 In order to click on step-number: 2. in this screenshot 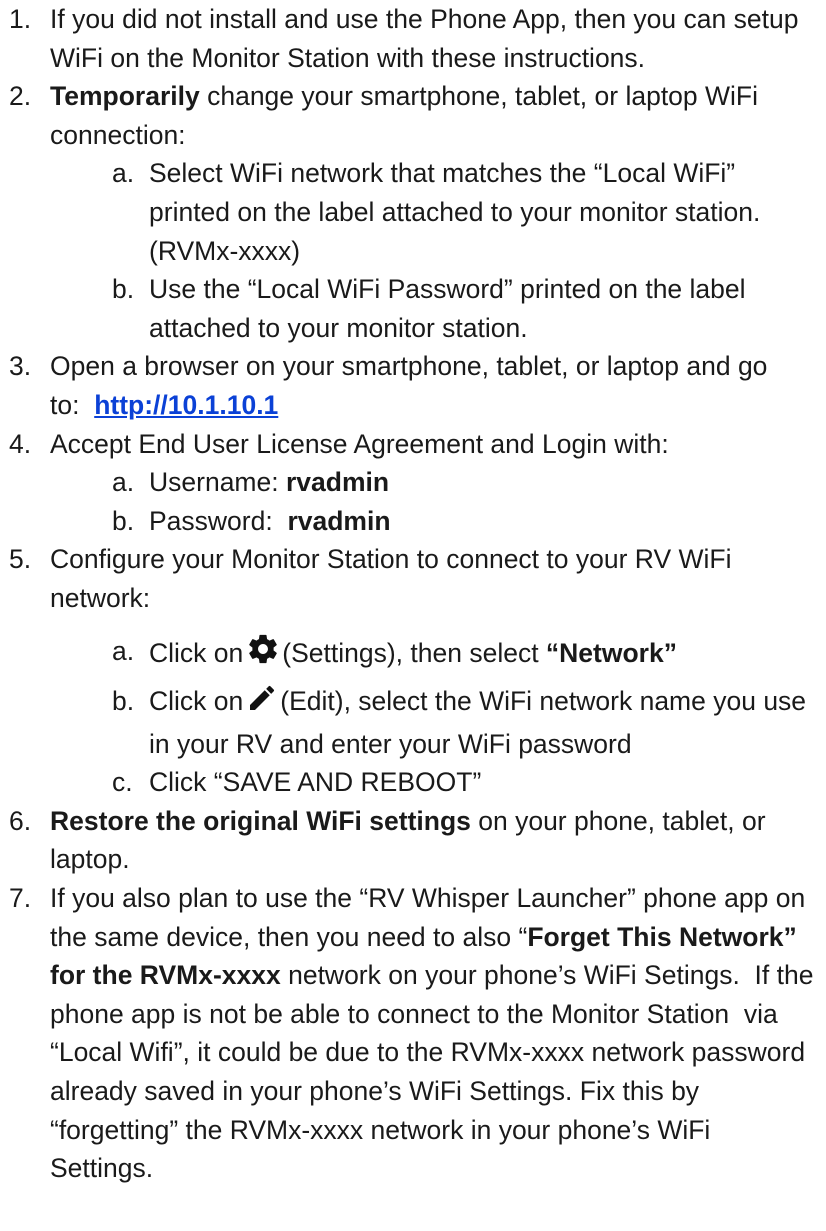, I will do `click(20, 96)`.